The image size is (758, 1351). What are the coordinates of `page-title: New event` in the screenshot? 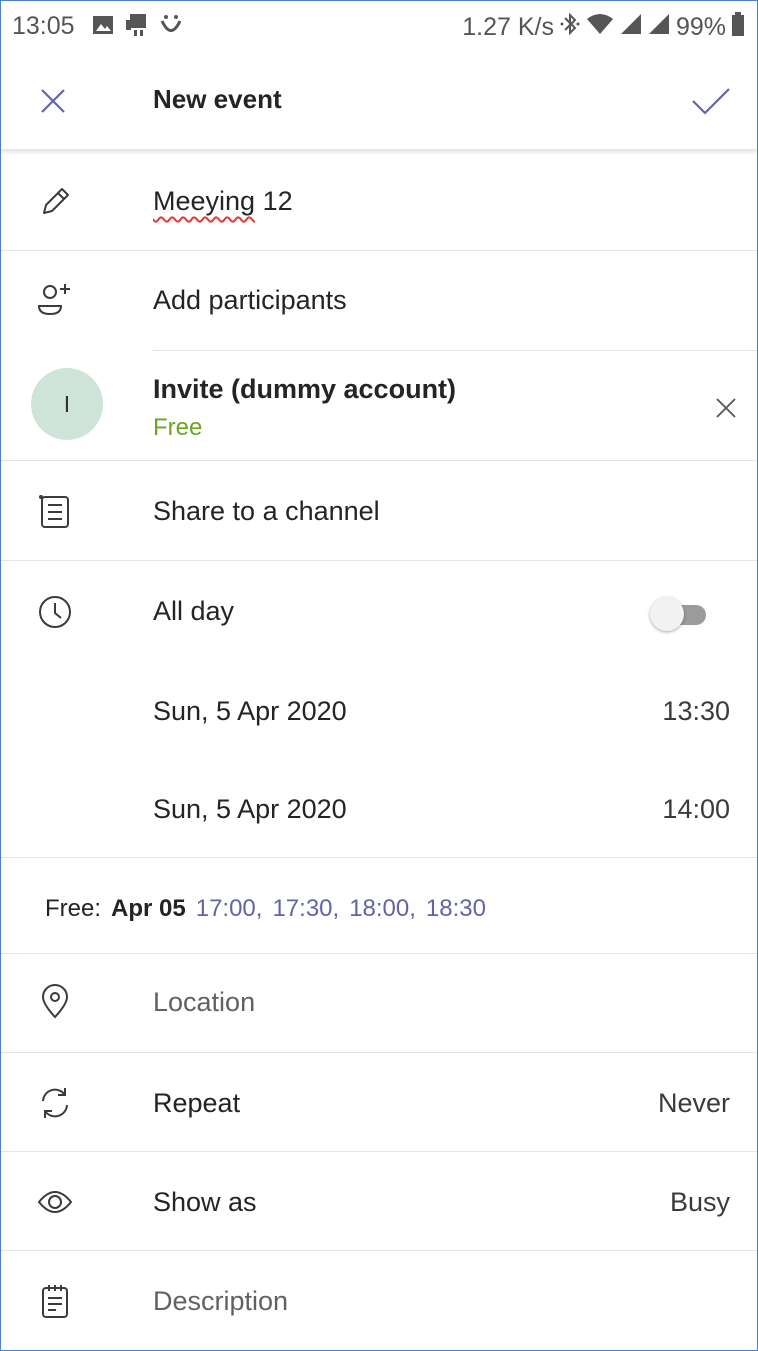 It's located at (217, 99).